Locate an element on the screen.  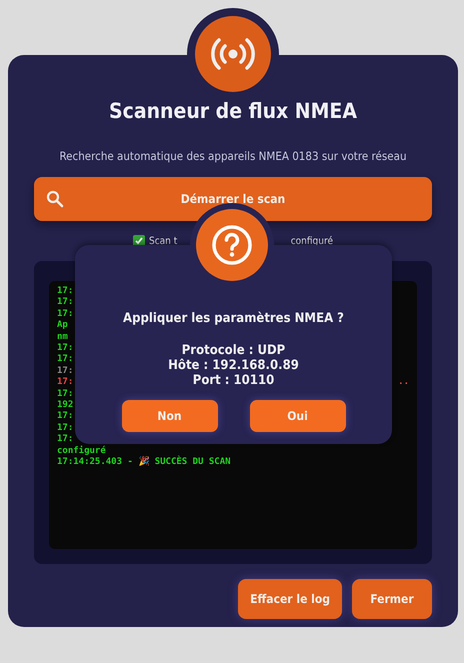
broadcast-icon is located at coordinates (233, 54).